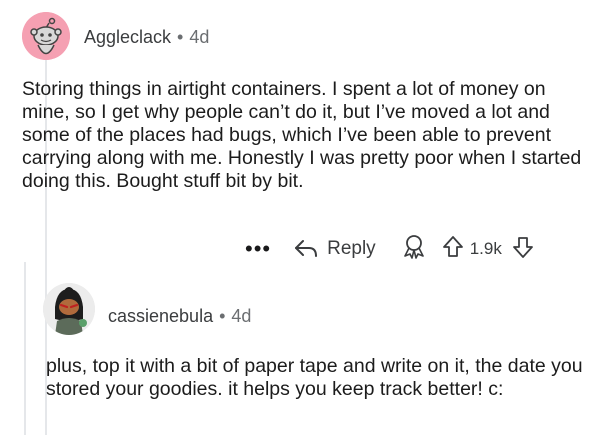 The height and width of the screenshot is (435, 599). I want to click on downvote-button, so click(523, 249).